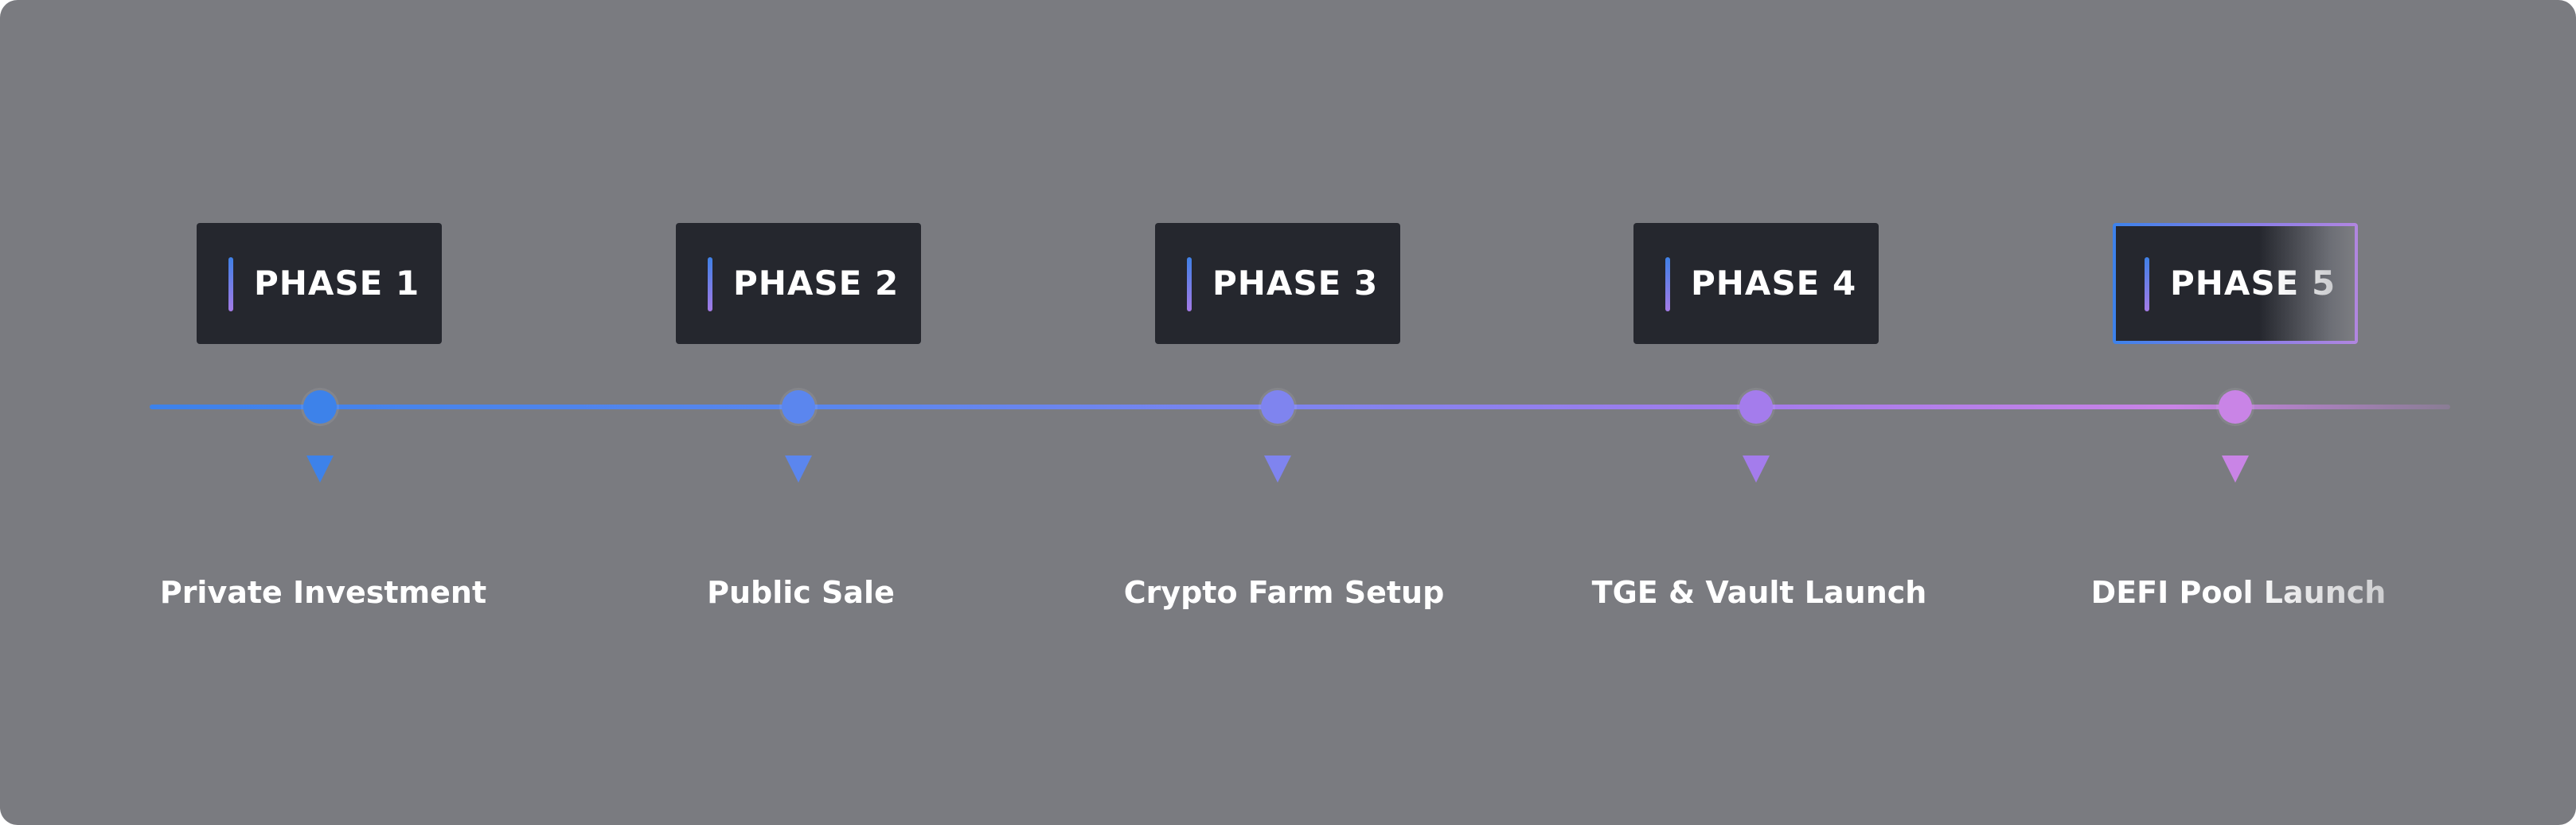 This screenshot has height=825, width=2576. Describe the element at coordinates (1277, 470) in the screenshot. I see `phase-3-arrow-icon` at that location.